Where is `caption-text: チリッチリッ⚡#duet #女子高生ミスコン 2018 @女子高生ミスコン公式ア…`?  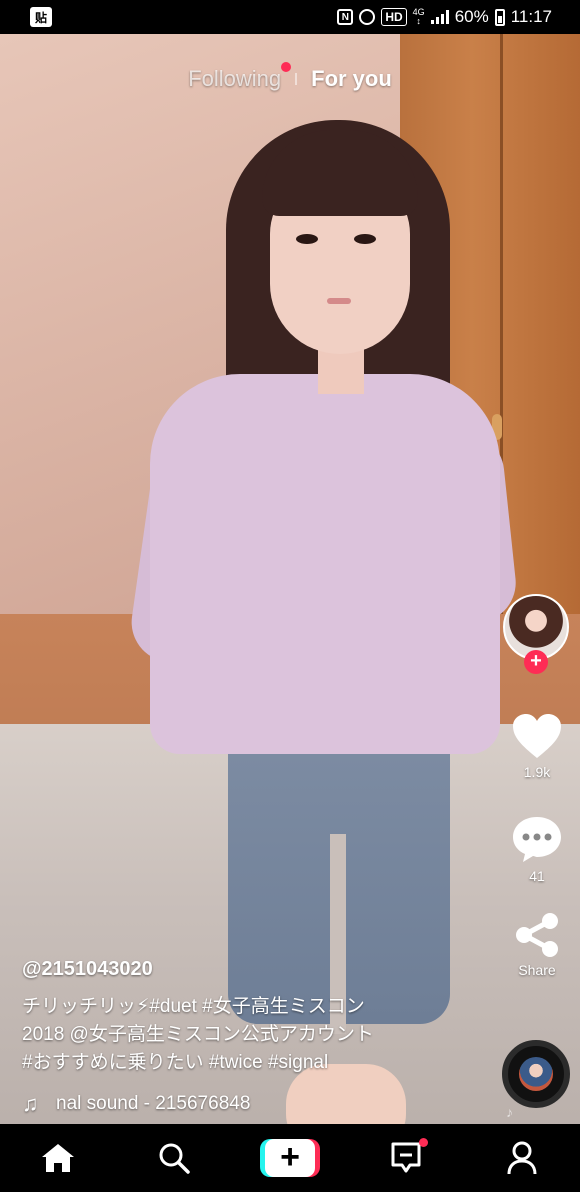
caption-text: チリッチリッ⚡#duet #女子高生ミスコン 2018 @女子高生ミスコン公式ア… is located at coordinates (257, 1035).